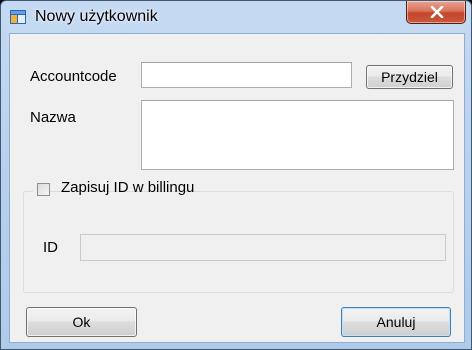 This screenshot has height=350, width=472. Describe the element at coordinates (297, 135) in the screenshot. I see `name-textarea` at that location.